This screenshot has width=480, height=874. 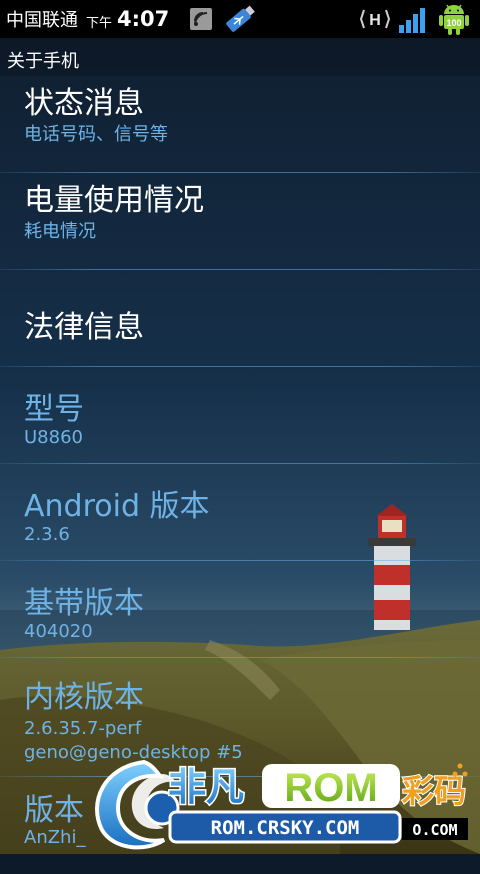 I want to click on item-subtitle: 2.6.35.7-perf, so click(x=83, y=728).